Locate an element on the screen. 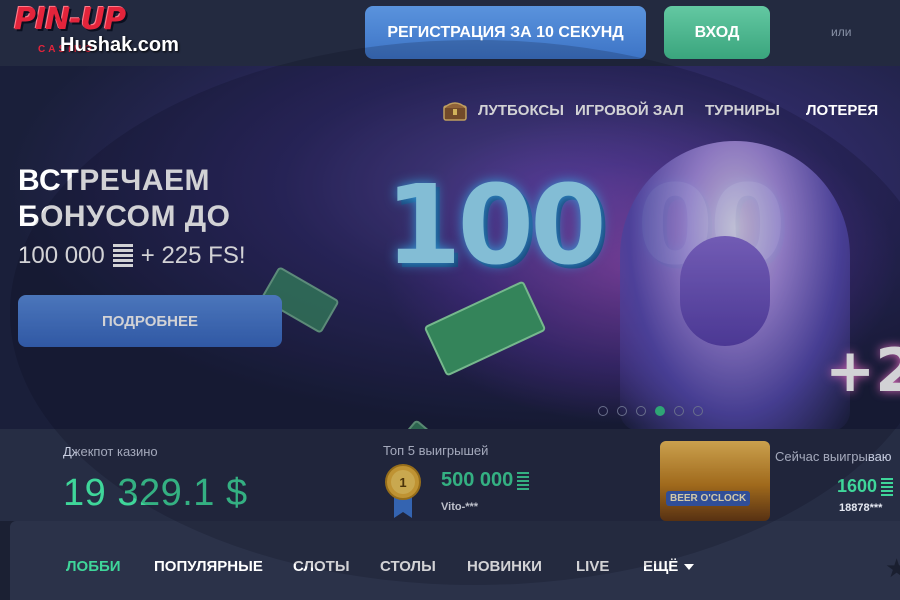  or-text: или is located at coordinates (841, 32).